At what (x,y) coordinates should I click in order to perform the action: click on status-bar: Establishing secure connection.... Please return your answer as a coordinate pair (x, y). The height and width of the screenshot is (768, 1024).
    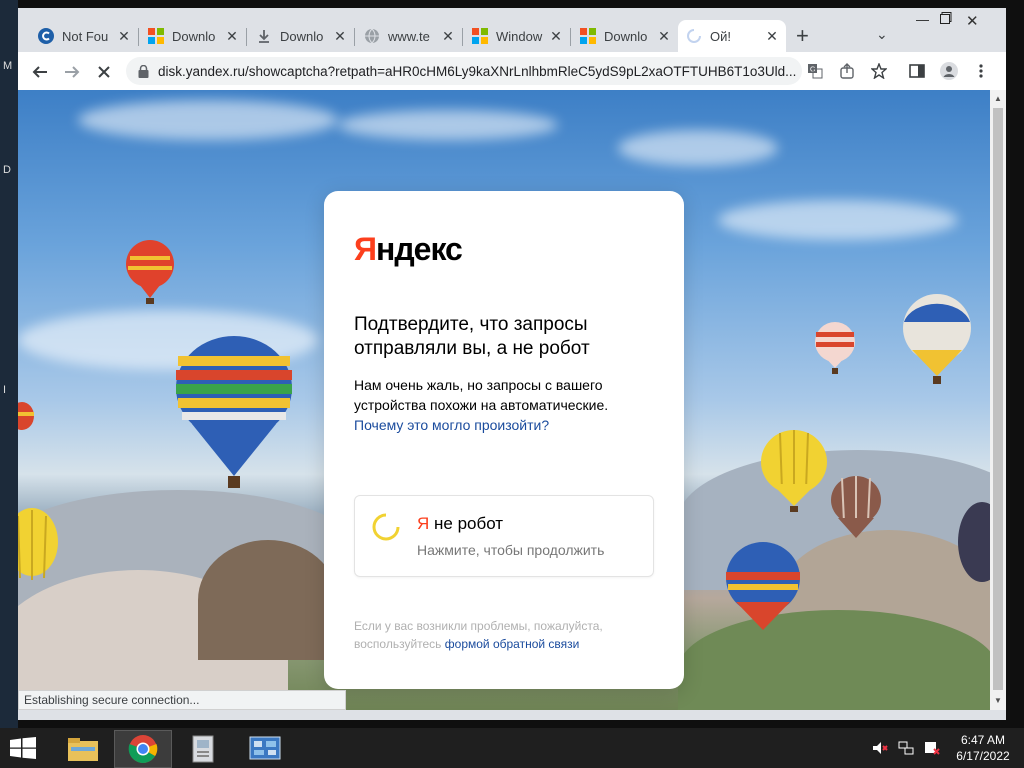
    Looking at the image, I should click on (182, 700).